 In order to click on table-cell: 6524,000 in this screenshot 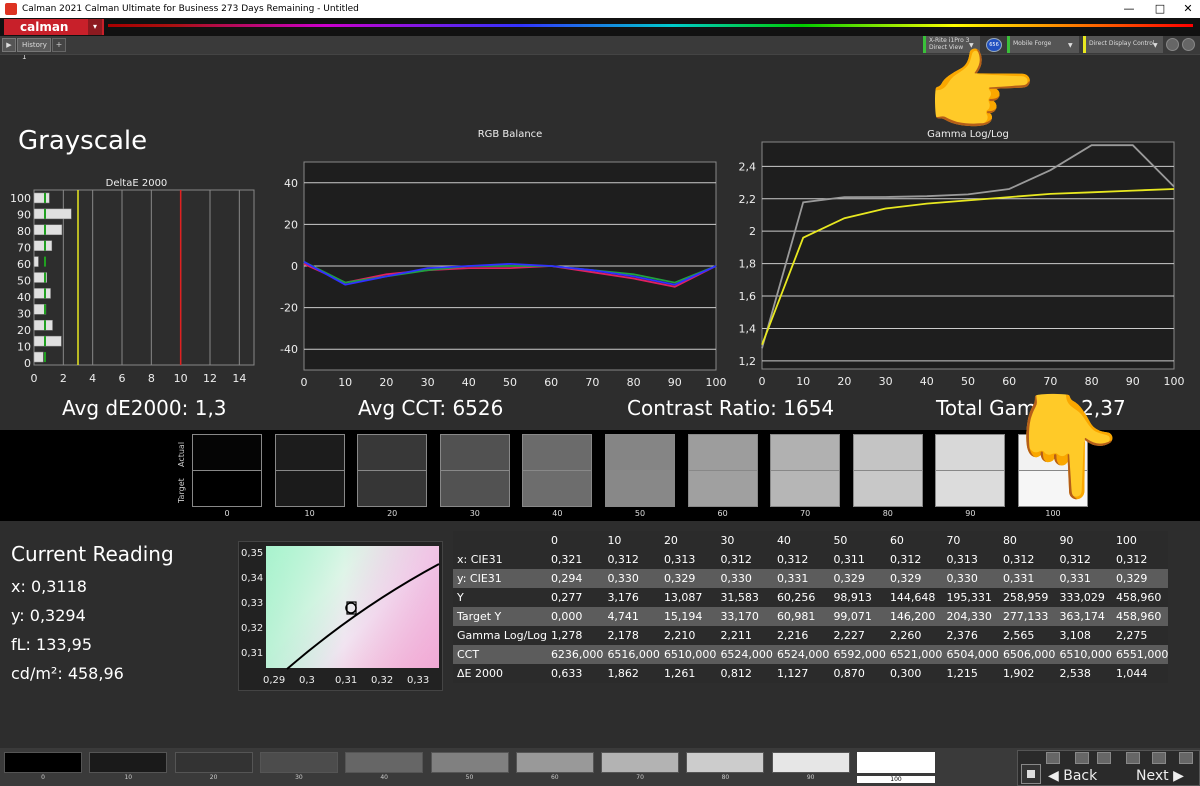, I will do `click(801, 654)`.